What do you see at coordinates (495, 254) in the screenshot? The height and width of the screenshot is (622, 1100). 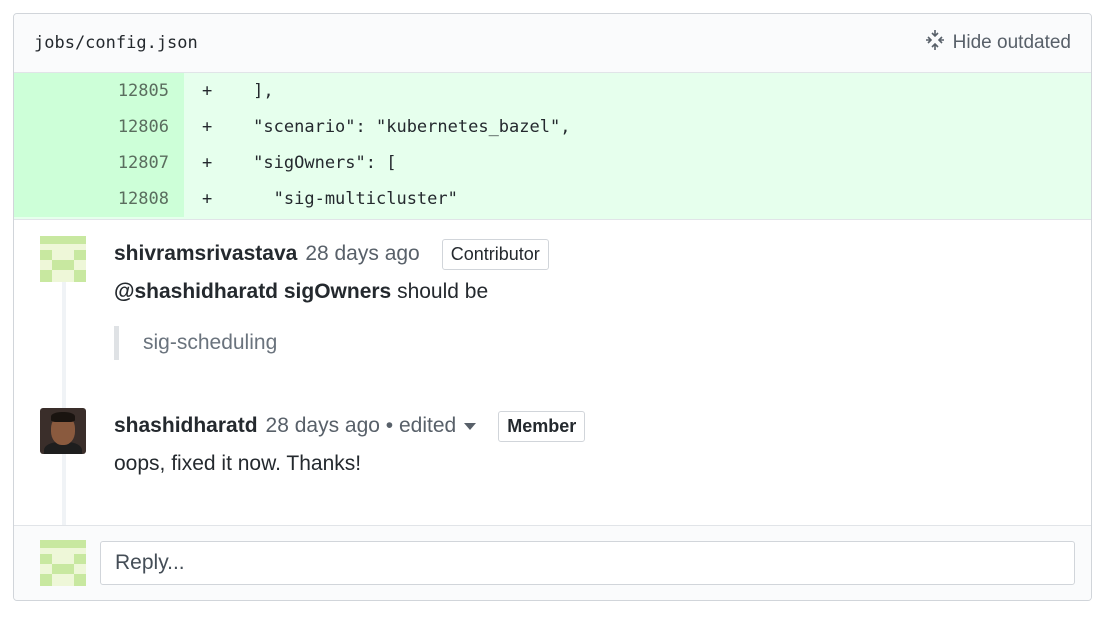 I see `contributor-badge: Contributor` at bounding box center [495, 254].